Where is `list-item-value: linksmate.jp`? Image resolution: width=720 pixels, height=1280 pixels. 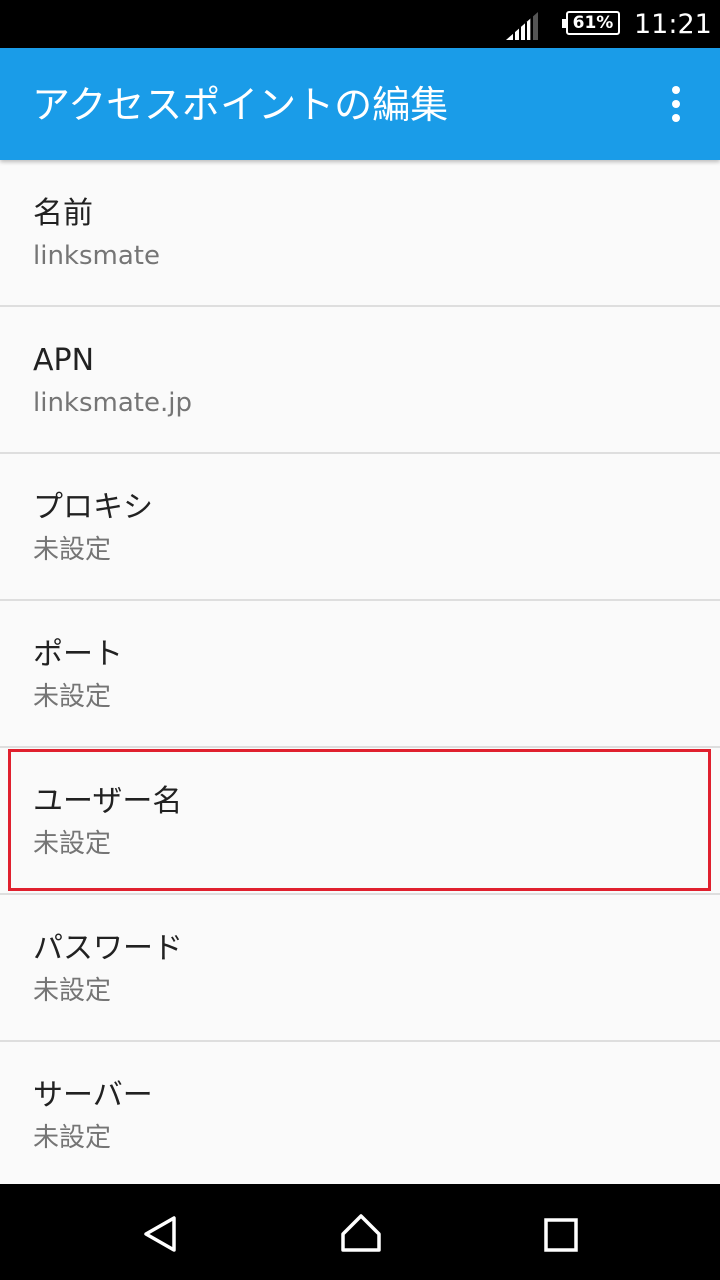
list-item-value: linksmate.jp is located at coordinates (112, 403).